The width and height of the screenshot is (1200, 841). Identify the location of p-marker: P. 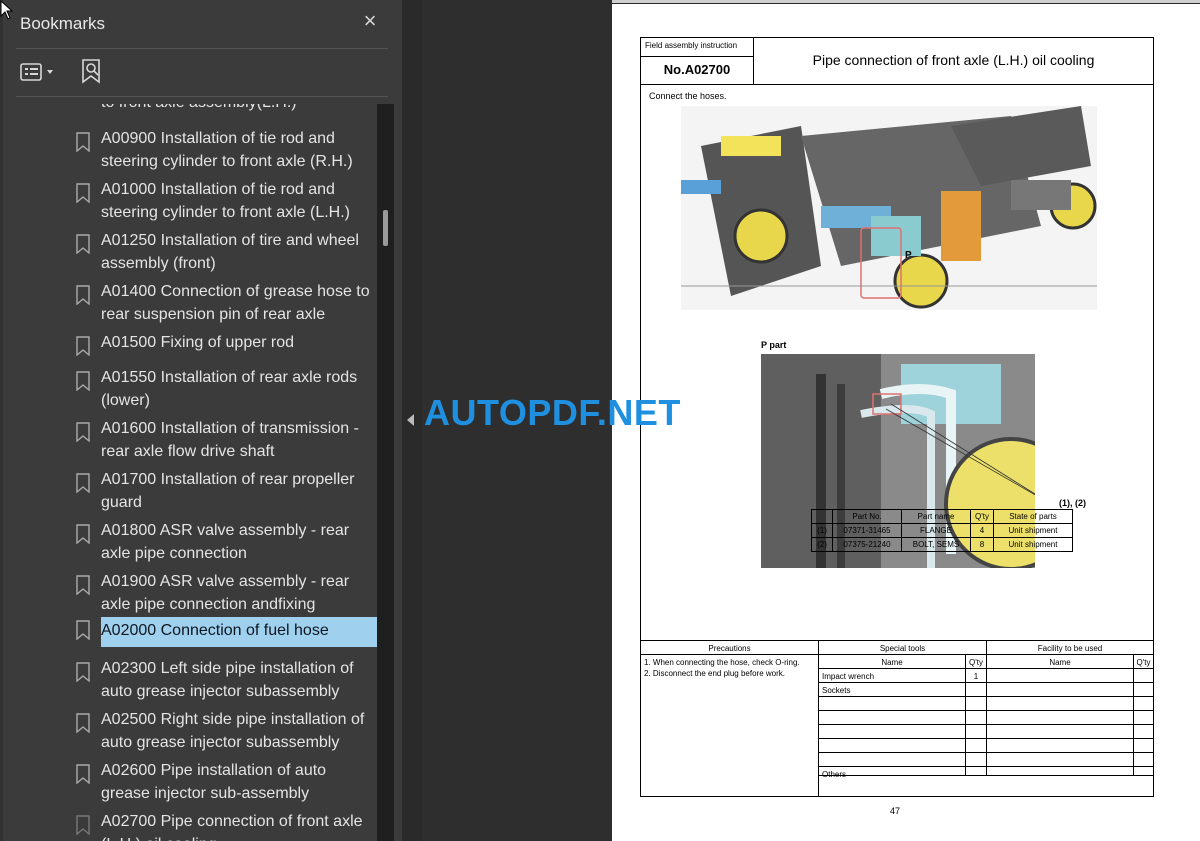
(908, 255).